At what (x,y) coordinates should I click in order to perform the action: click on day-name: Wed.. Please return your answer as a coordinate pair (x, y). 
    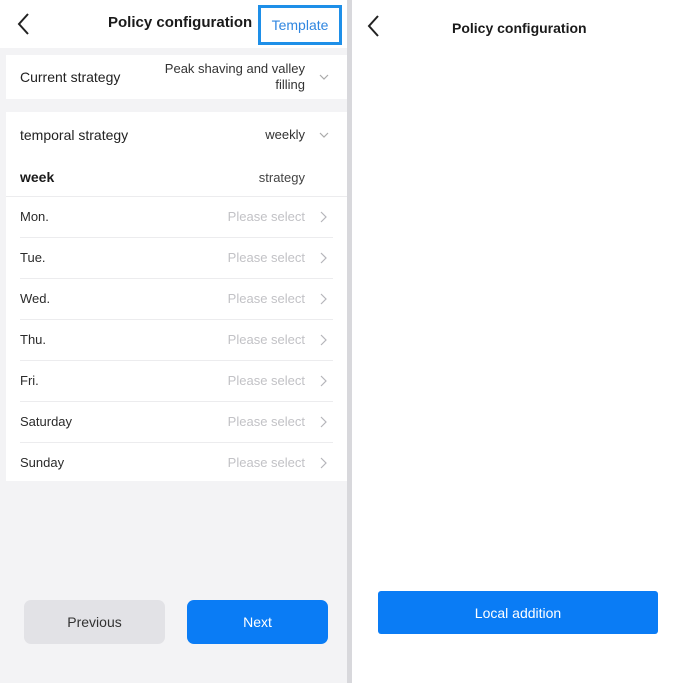
    Looking at the image, I should click on (35, 298).